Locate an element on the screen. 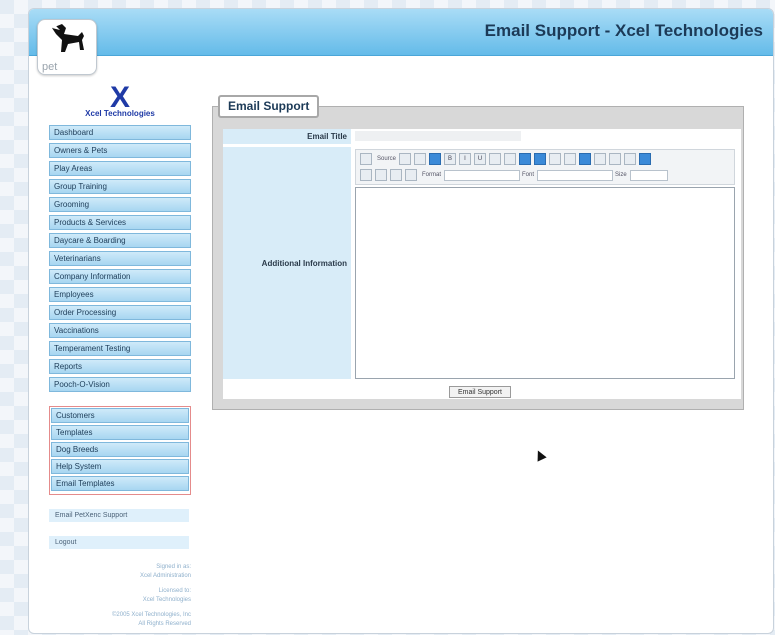 The height and width of the screenshot is (635, 775). size-label: Size is located at coordinates (621, 175).